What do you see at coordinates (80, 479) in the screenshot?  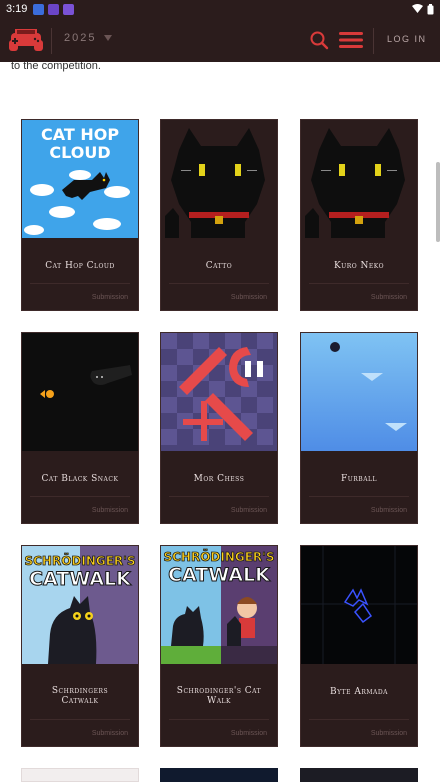 I see `card-title: Cat Black Snack` at bounding box center [80, 479].